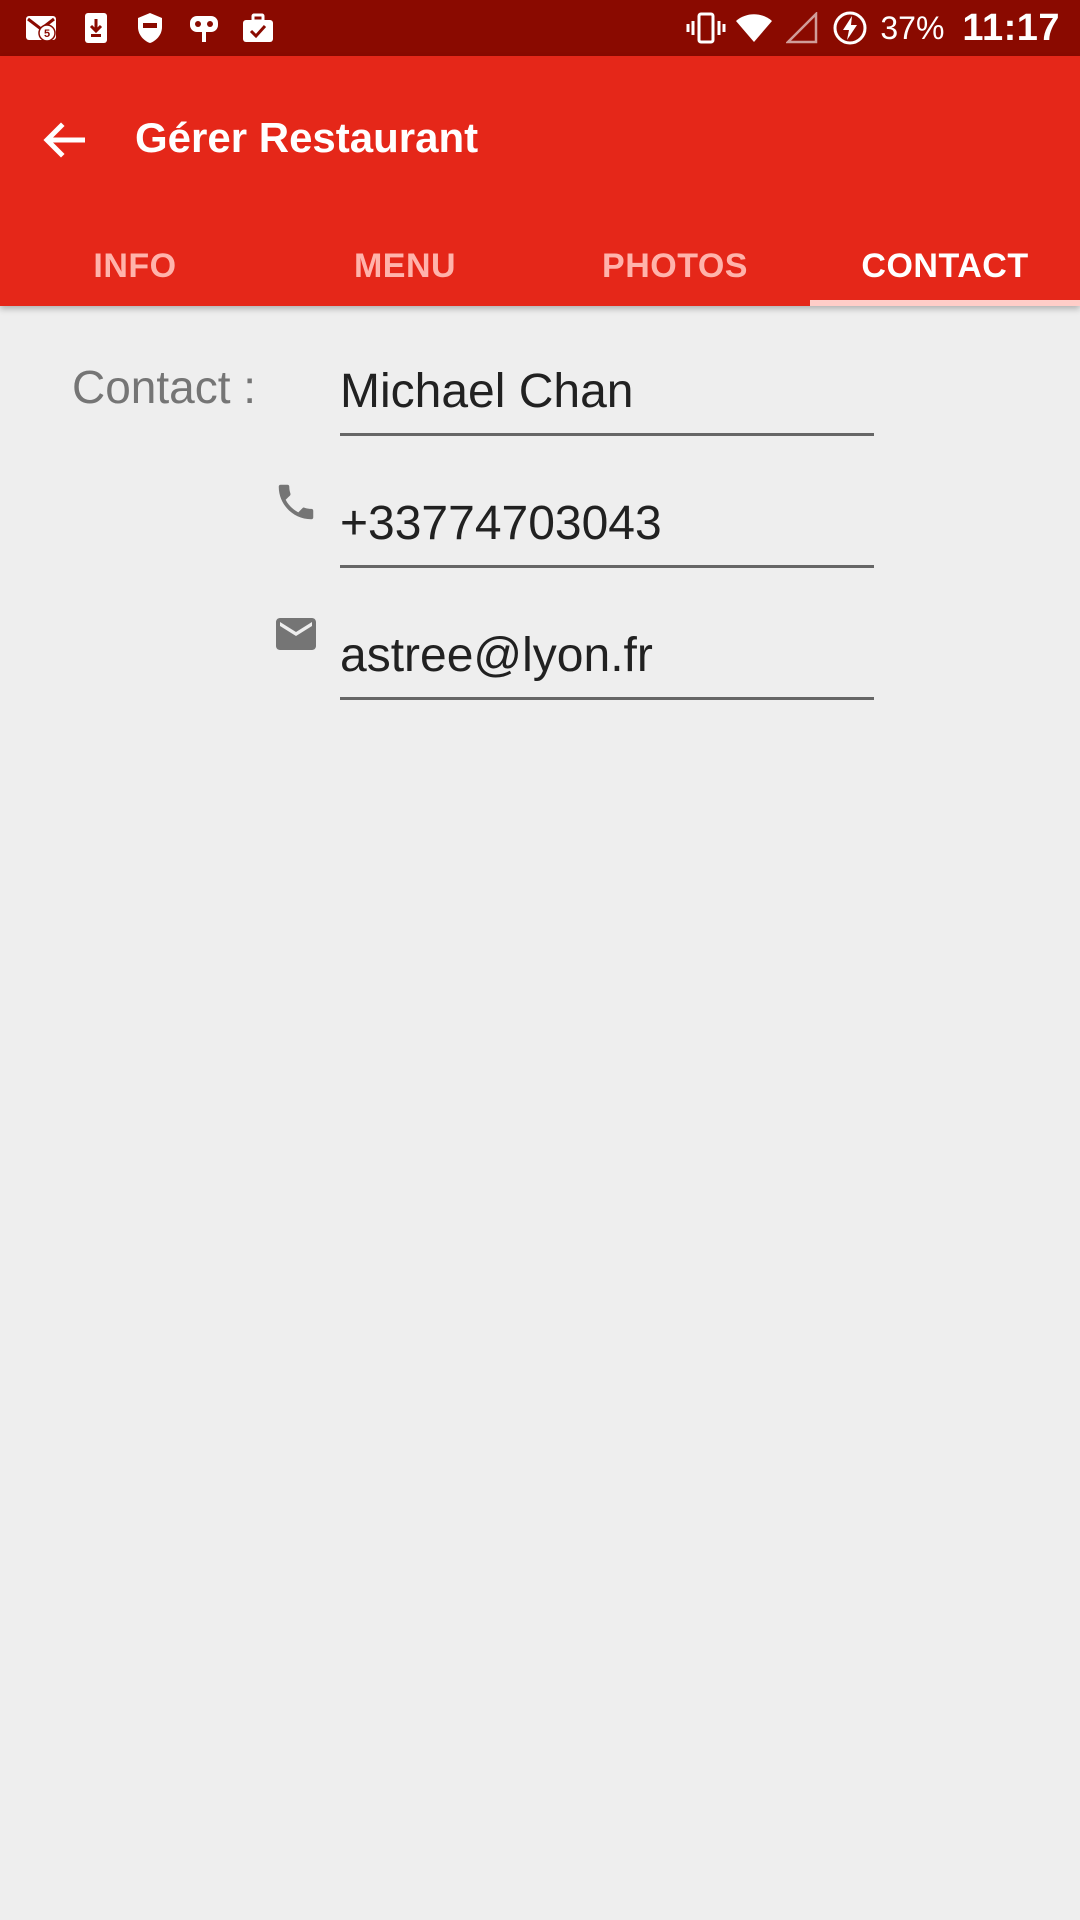  What do you see at coordinates (802, 28) in the screenshot?
I see `signal-icon` at bounding box center [802, 28].